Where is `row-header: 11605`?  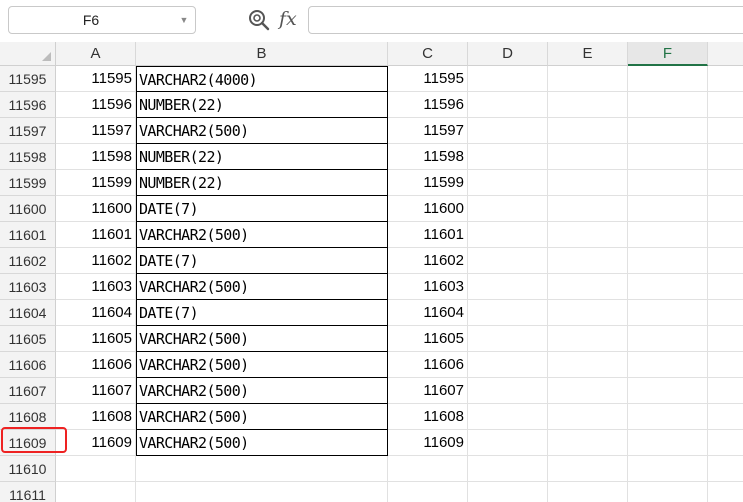 row-header: 11605 is located at coordinates (28, 339).